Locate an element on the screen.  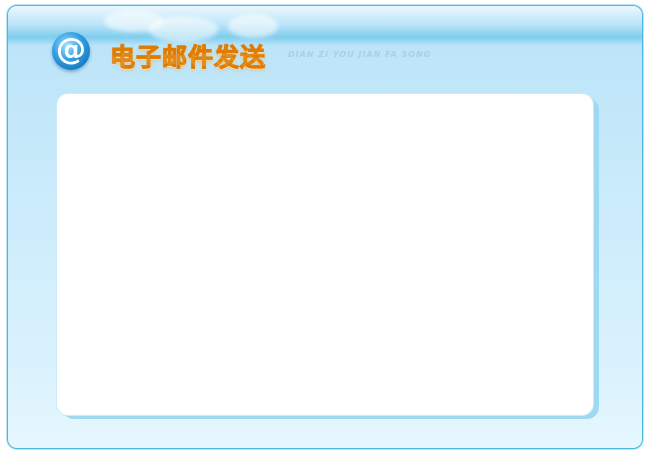
cloud-decoration is located at coordinates (253, 26).